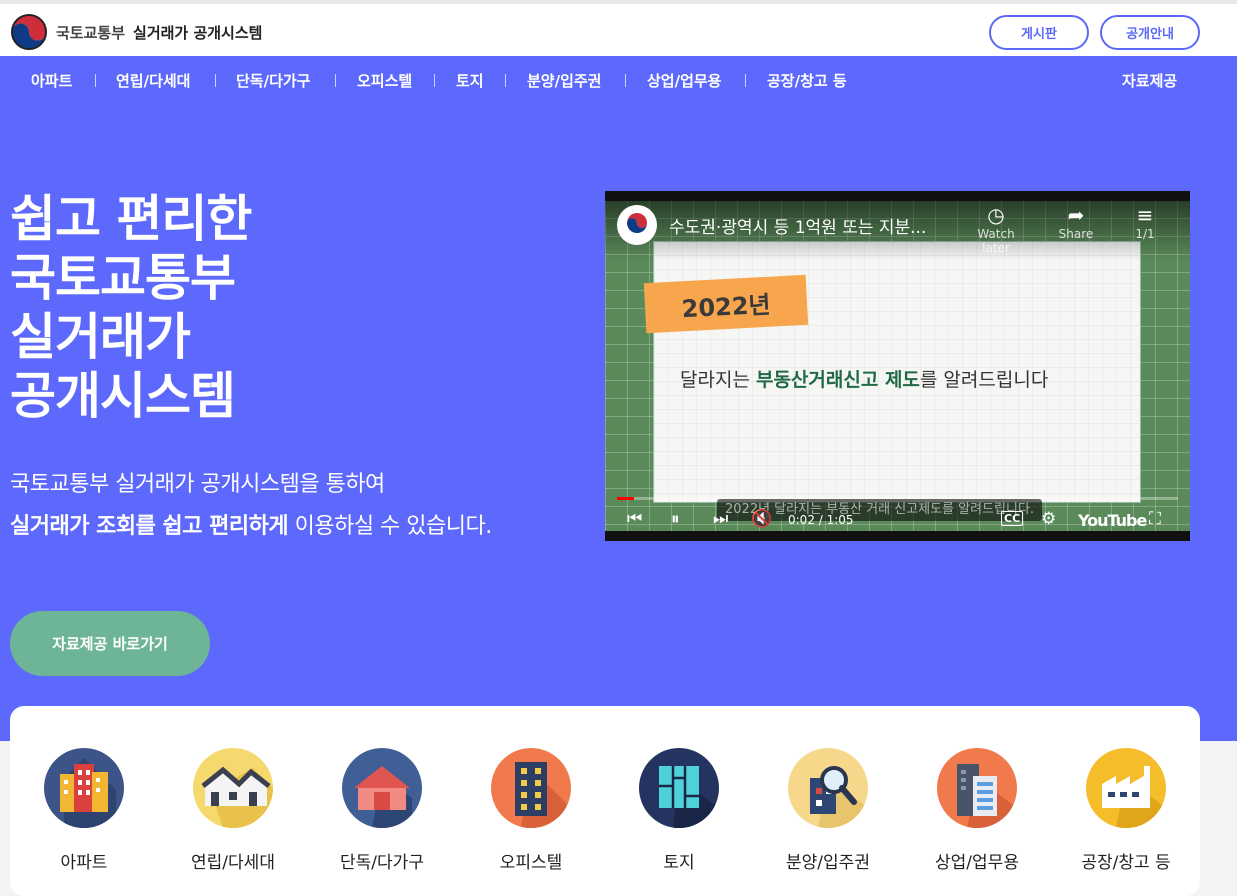  What do you see at coordinates (807, 80) in the screenshot?
I see `nav-item-factory: 공장/창고 등` at bounding box center [807, 80].